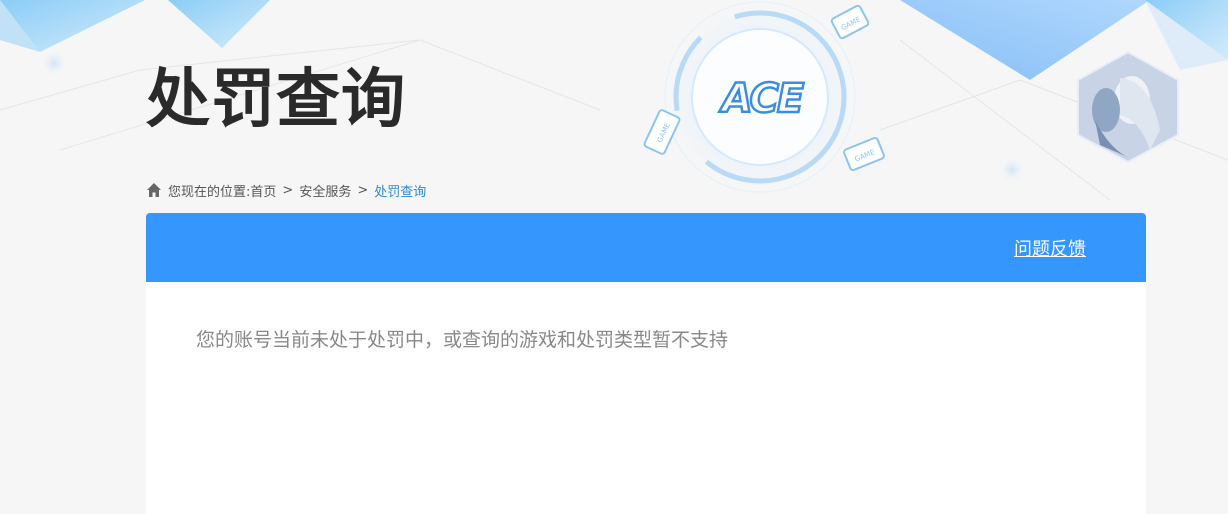  What do you see at coordinates (263, 190) in the screenshot?
I see `breadcrumb-home-link: 首页` at bounding box center [263, 190].